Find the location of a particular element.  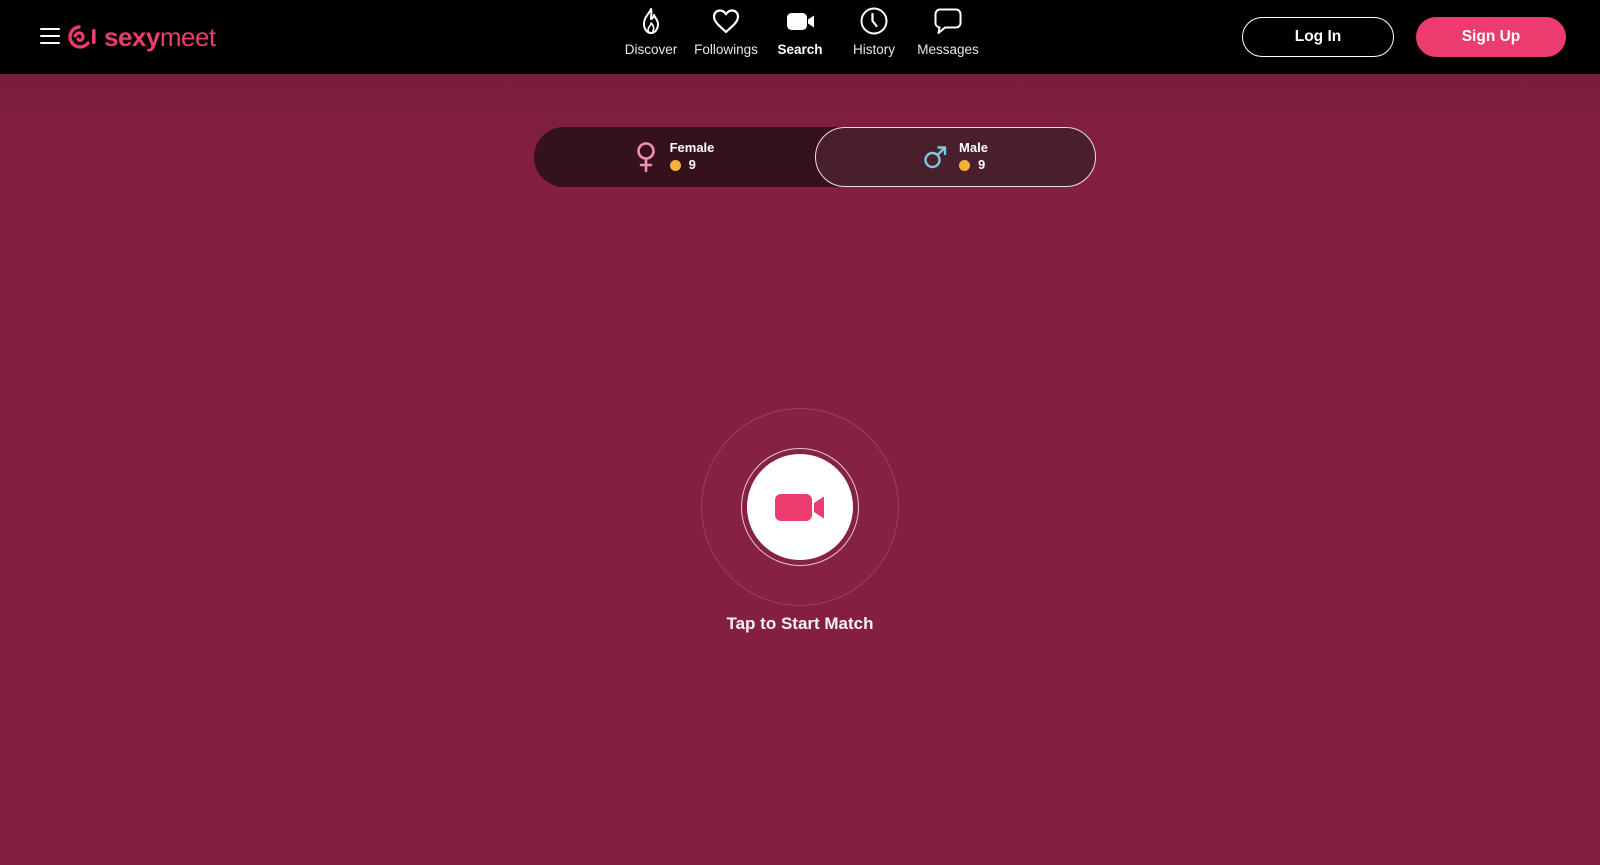

nav-followings: Followings is located at coordinates (726, 36).